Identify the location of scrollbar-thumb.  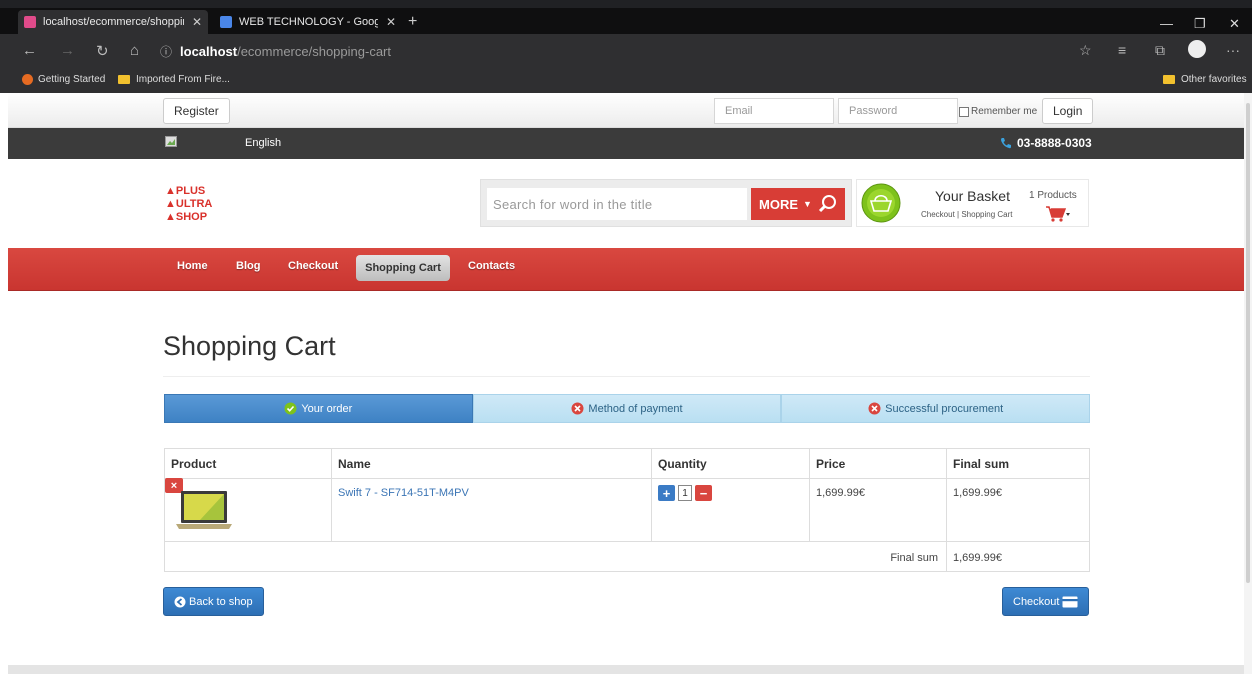
(1248, 343).